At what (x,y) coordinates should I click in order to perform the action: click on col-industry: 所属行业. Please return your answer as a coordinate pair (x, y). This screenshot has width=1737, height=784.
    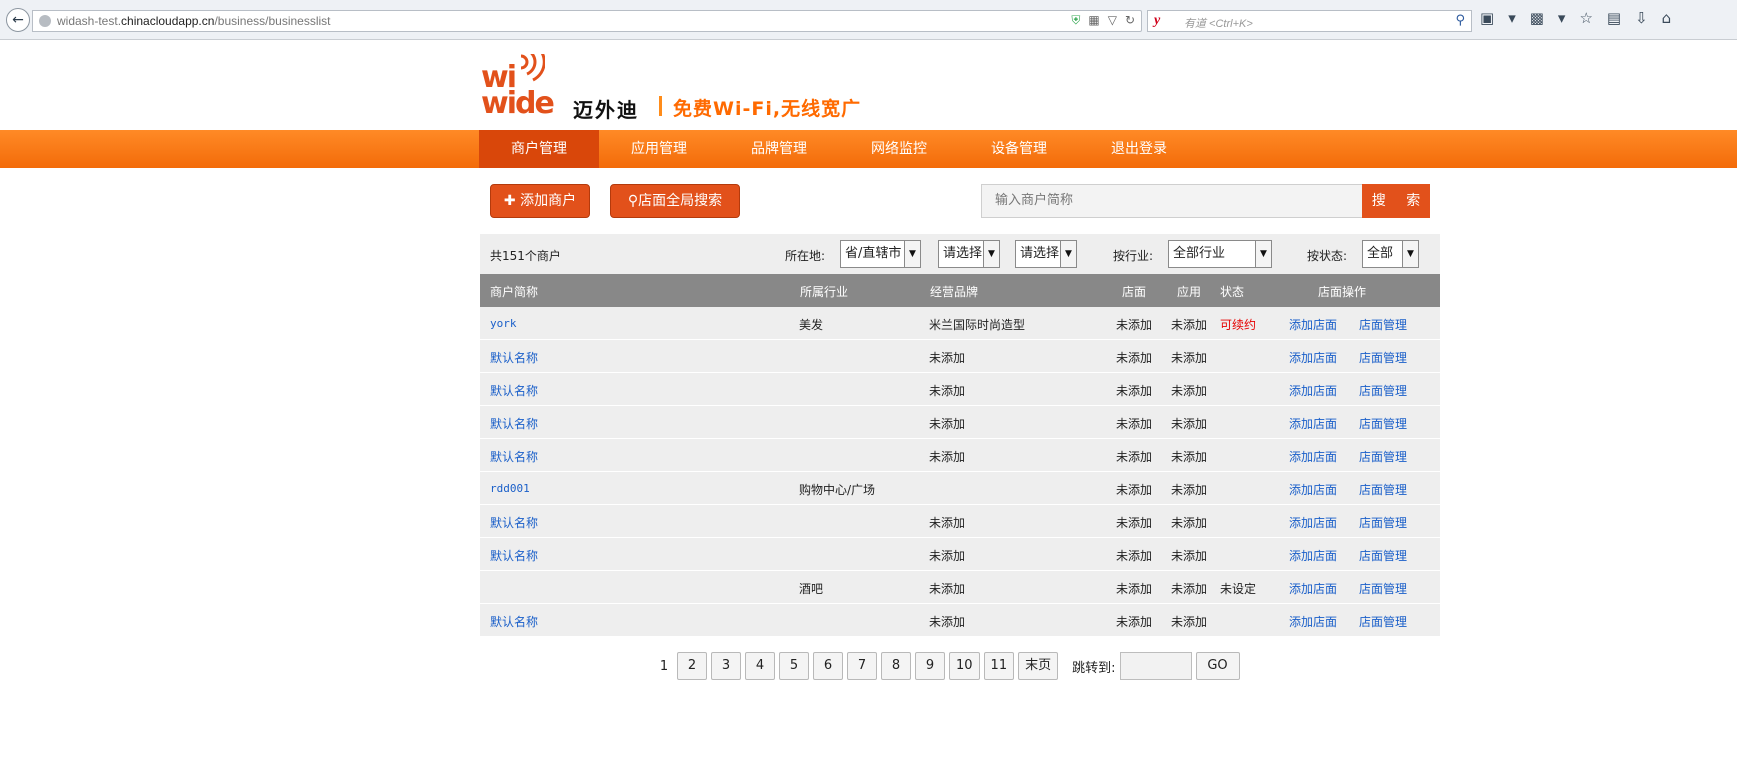
    Looking at the image, I should click on (824, 292).